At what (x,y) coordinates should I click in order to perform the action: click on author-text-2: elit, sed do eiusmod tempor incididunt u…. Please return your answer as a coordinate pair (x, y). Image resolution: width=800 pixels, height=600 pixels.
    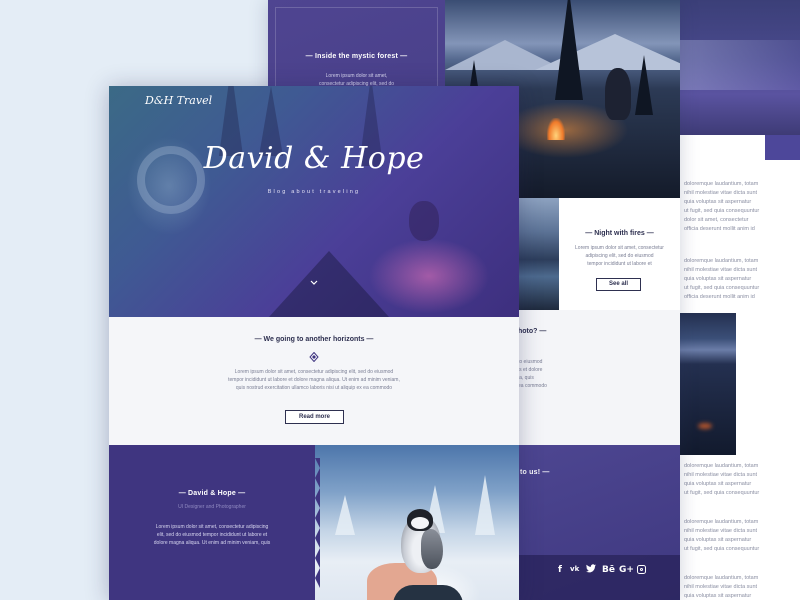
    Looking at the image, I should click on (212, 535).